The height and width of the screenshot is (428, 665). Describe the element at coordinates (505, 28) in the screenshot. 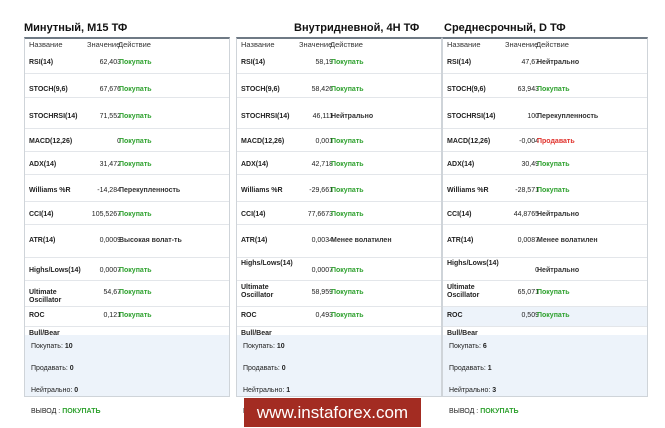

I see `panel-title: Среднесрочный, D ТФ` at that location.